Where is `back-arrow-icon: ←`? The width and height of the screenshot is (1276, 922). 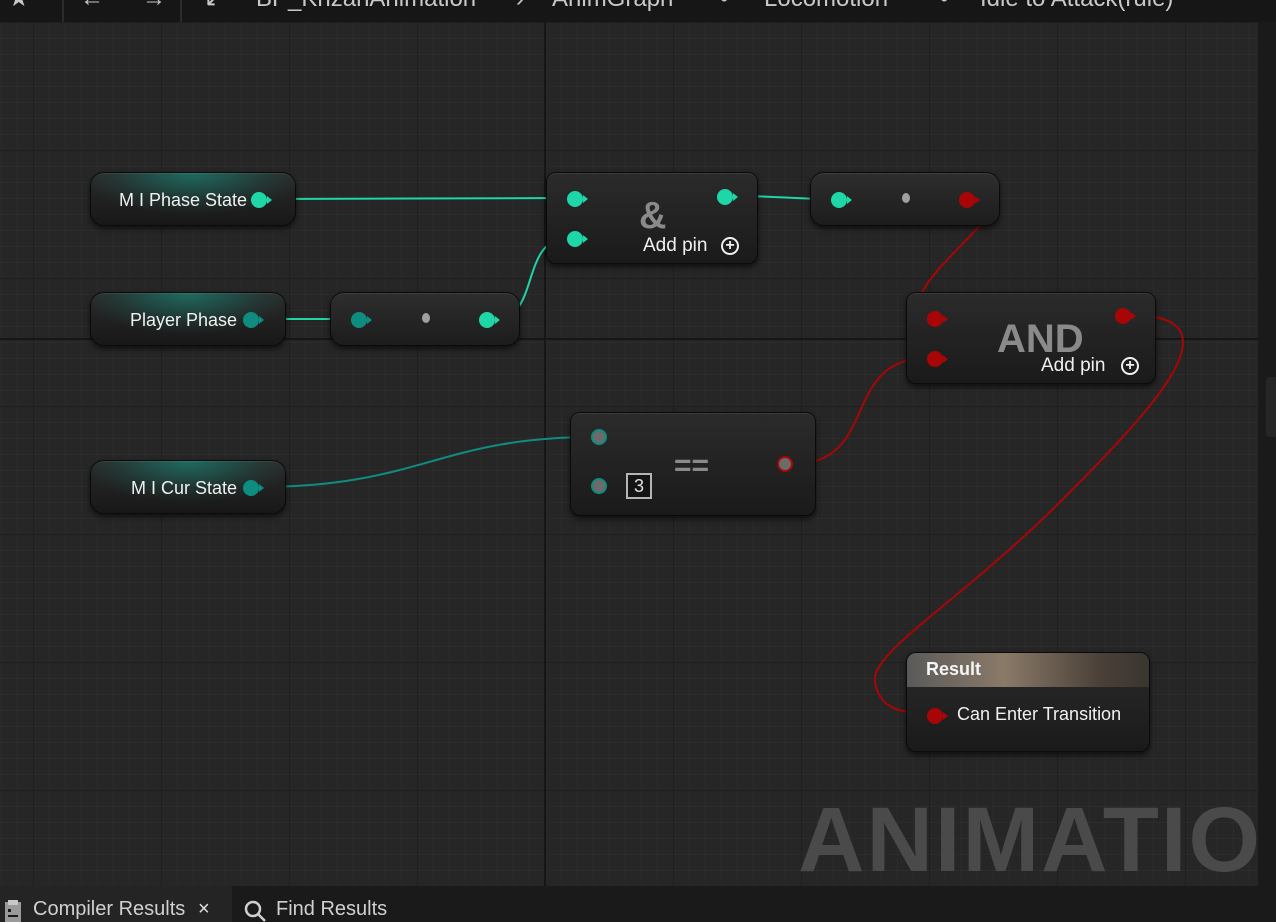
back-arrow-icon: ← is located at coordinates (92, 5).